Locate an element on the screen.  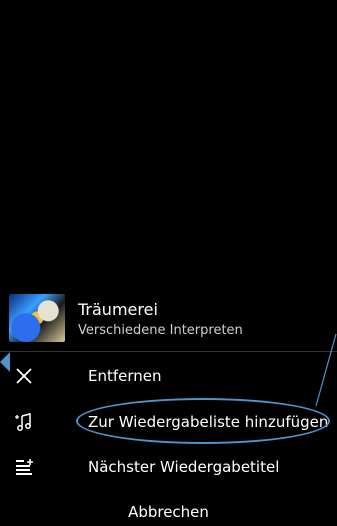
add-to-playlist-label: Zur Wiedergabeliste hinzufügen is located at coordinates (208, 422).